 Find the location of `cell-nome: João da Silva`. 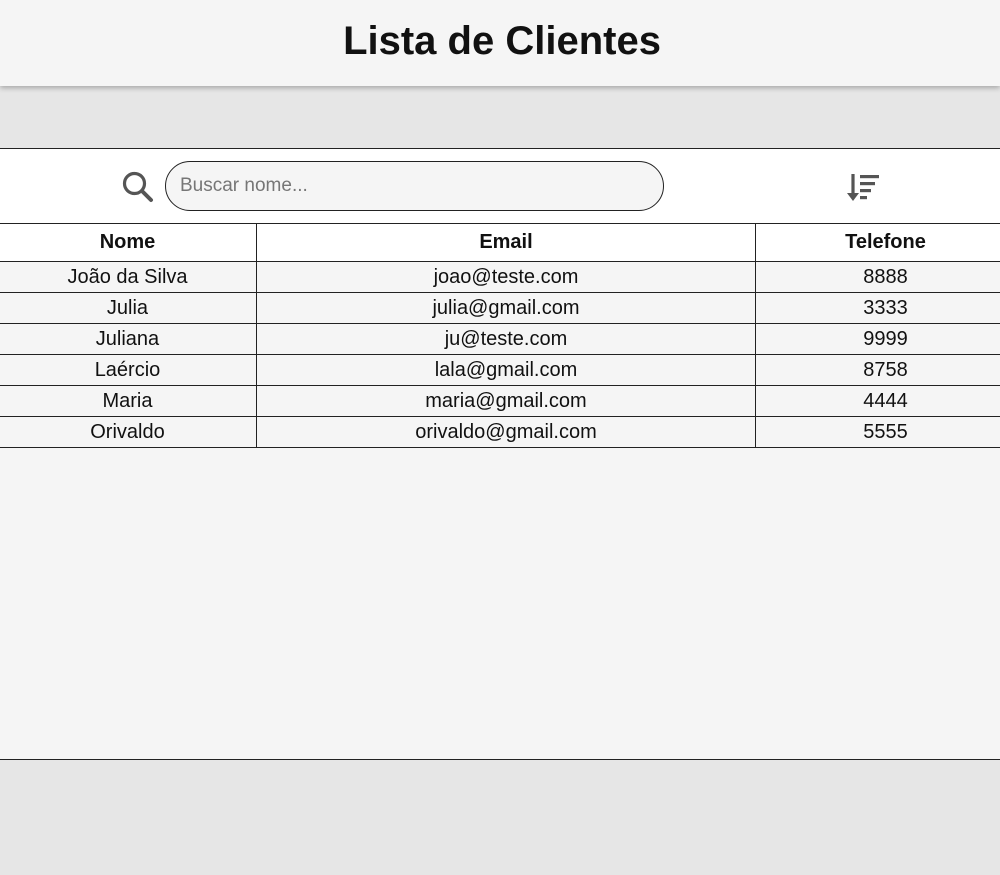

cell-nome: João da Silva is located at coordinates (128, 277).